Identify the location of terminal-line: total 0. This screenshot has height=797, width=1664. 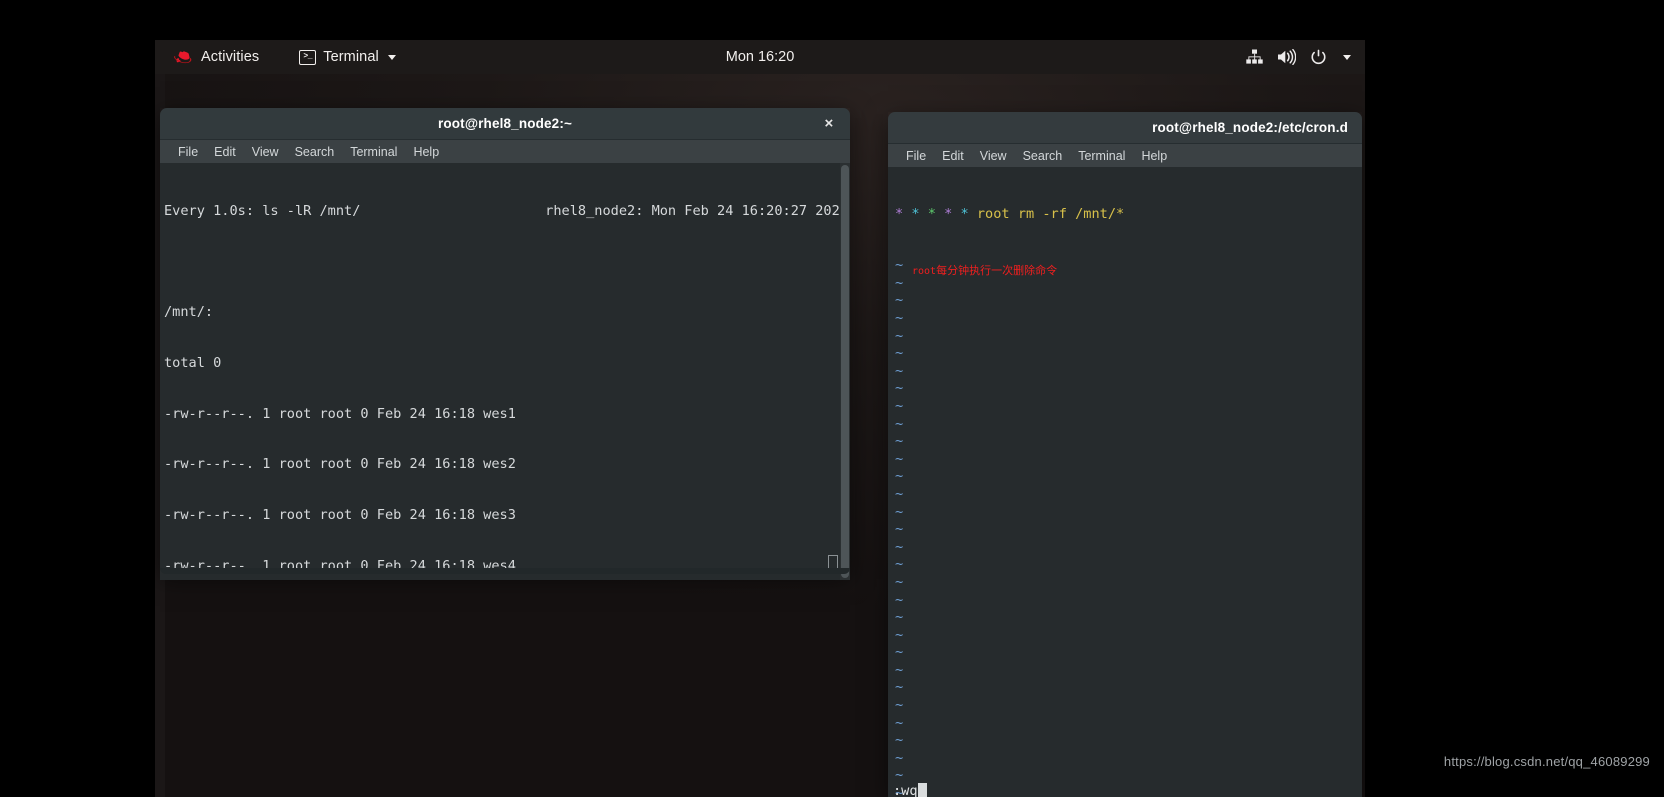
(193, 362).